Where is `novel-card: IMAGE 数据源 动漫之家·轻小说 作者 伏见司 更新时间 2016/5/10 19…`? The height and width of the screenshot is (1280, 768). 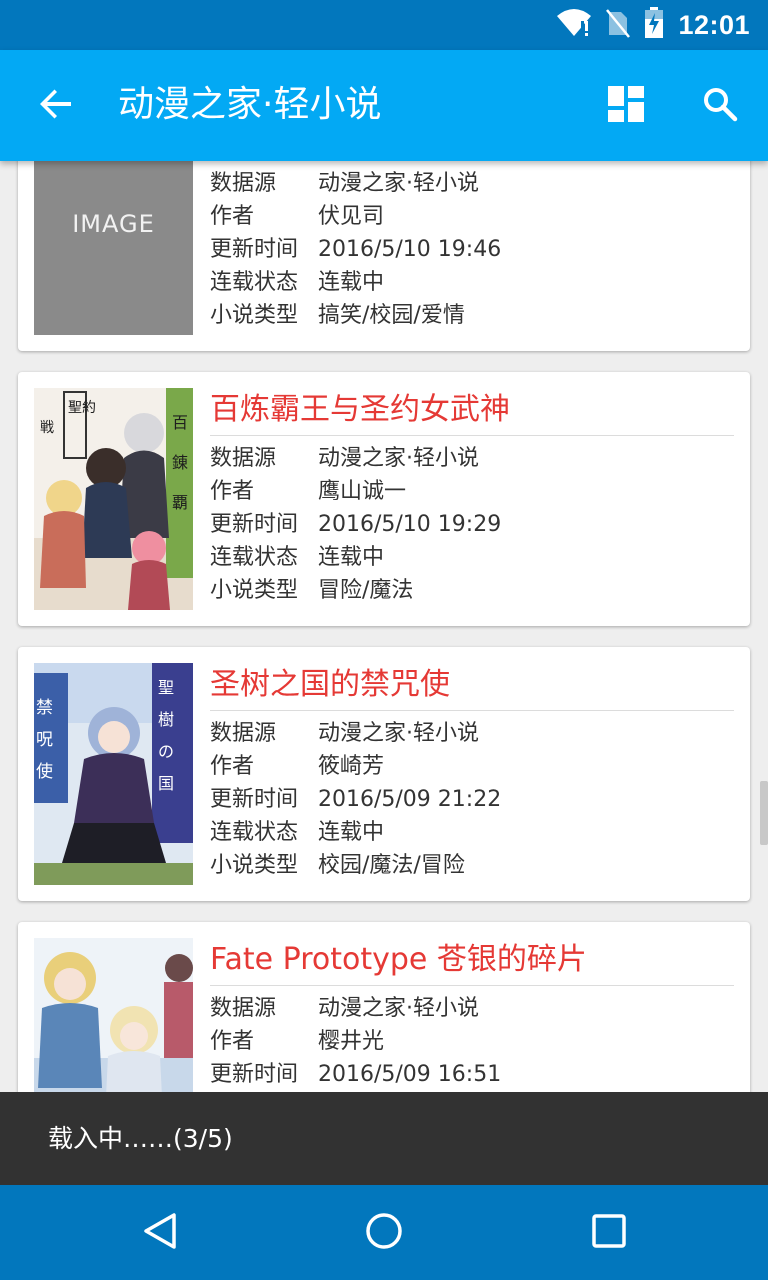 novel-card: IMAGE 数据源 动漫之家·轻小说 作者 伏见司 更新时间 2016/5/10 19… is located at coordinates (384, 256).